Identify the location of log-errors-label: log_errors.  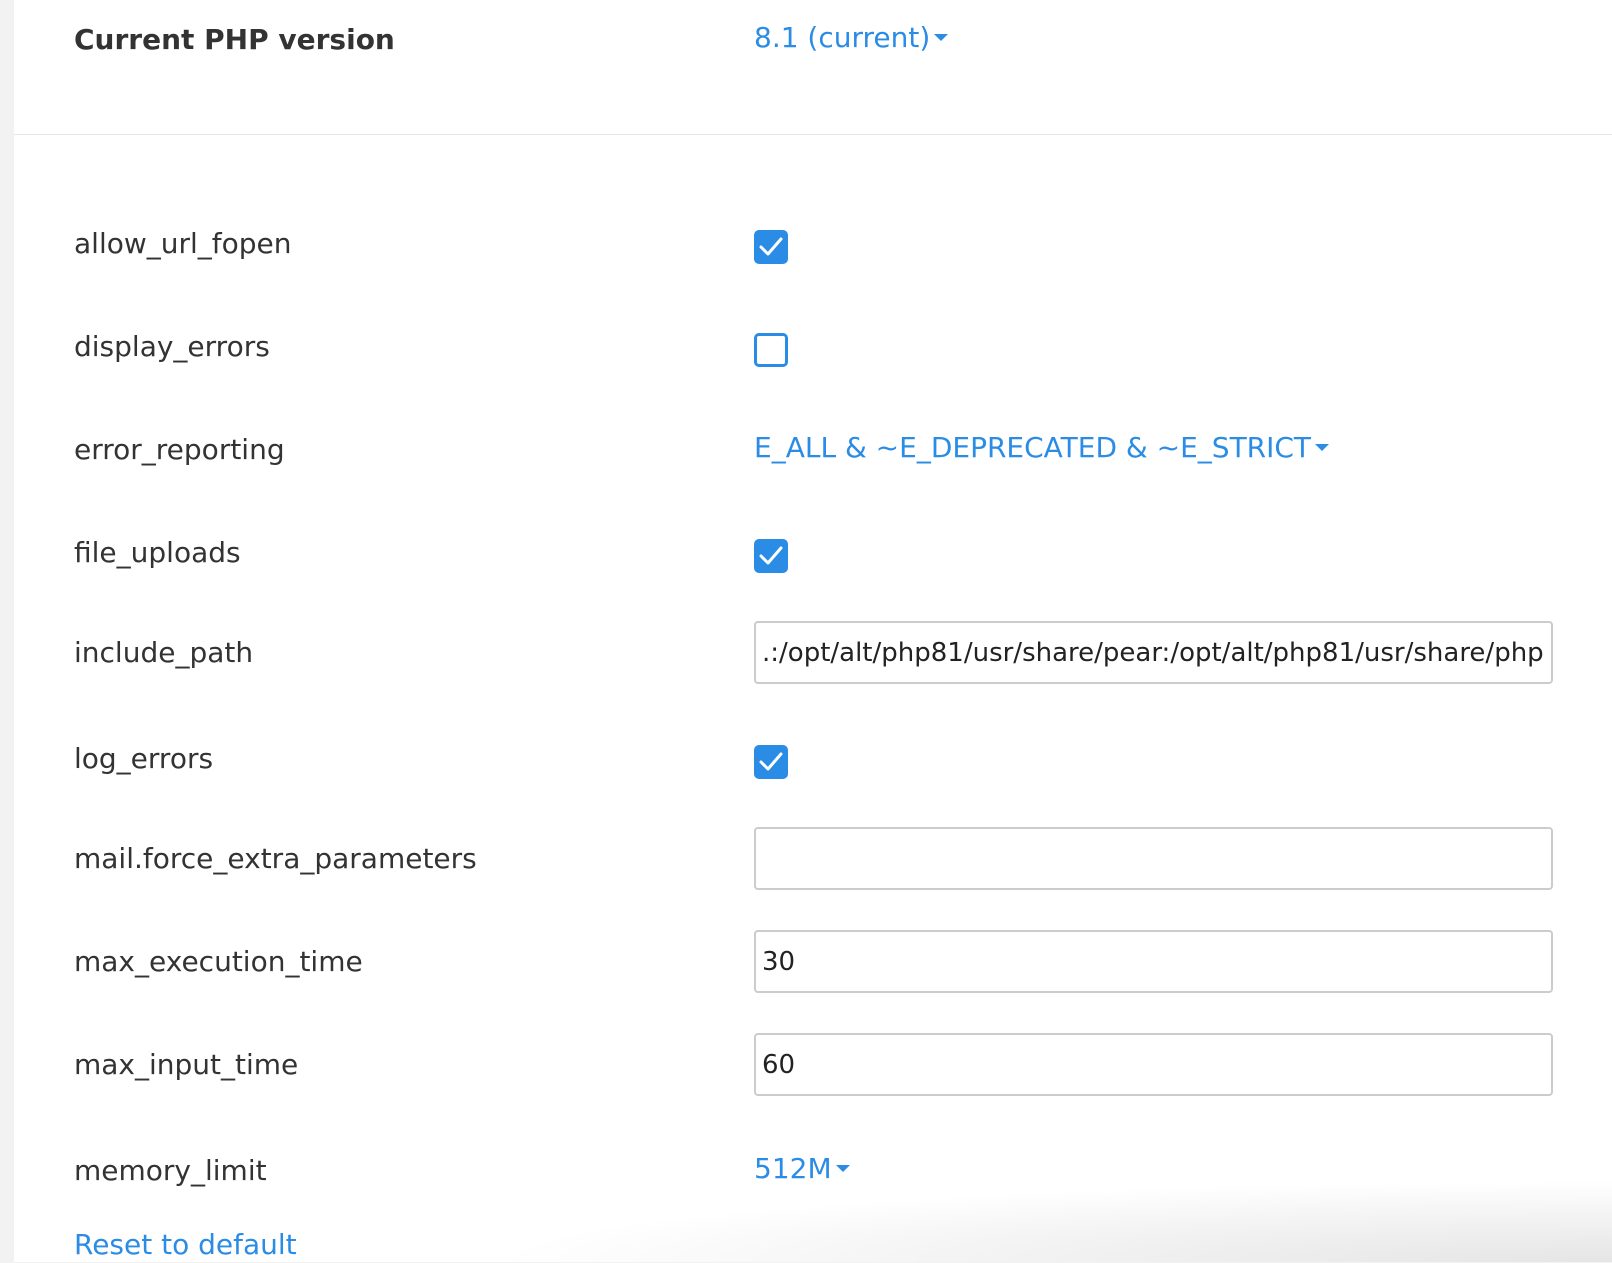
(144, 758).